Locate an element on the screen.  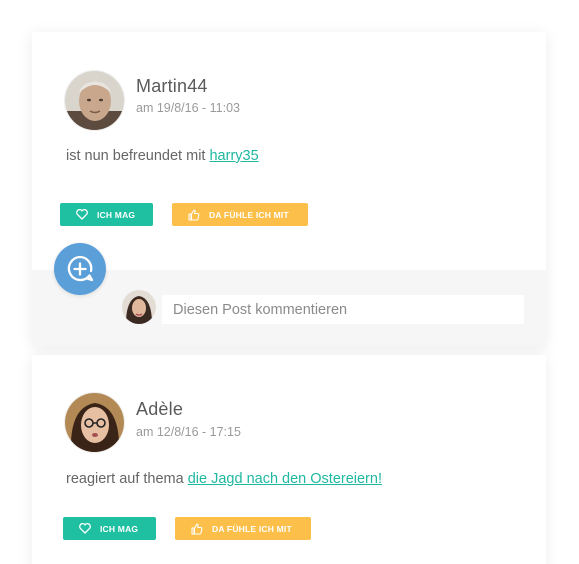
post-timestamp: am 12/8/16 - 17:15 is located at coordinates (188, 432).